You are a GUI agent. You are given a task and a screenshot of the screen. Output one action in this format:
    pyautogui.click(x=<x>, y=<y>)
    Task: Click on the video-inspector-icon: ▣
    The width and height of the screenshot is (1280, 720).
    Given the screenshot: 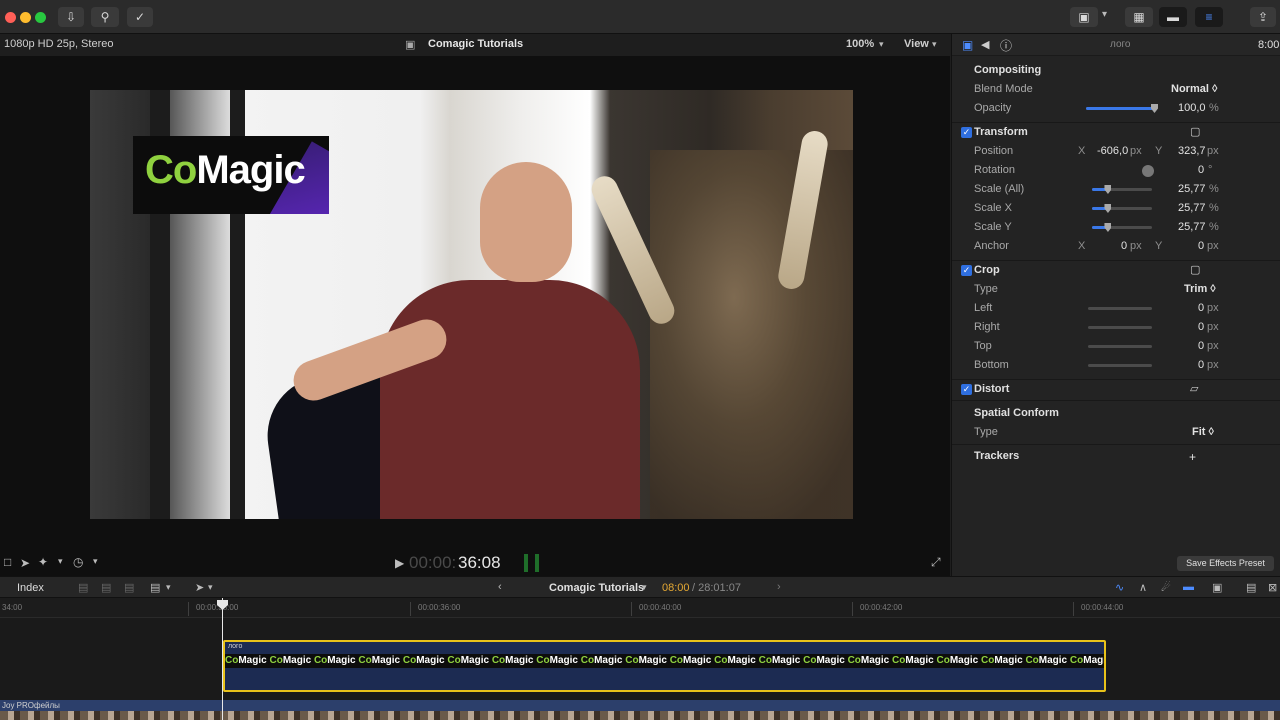 What is the action you would take?
    pyautogui.click(x=967, y=45)
    